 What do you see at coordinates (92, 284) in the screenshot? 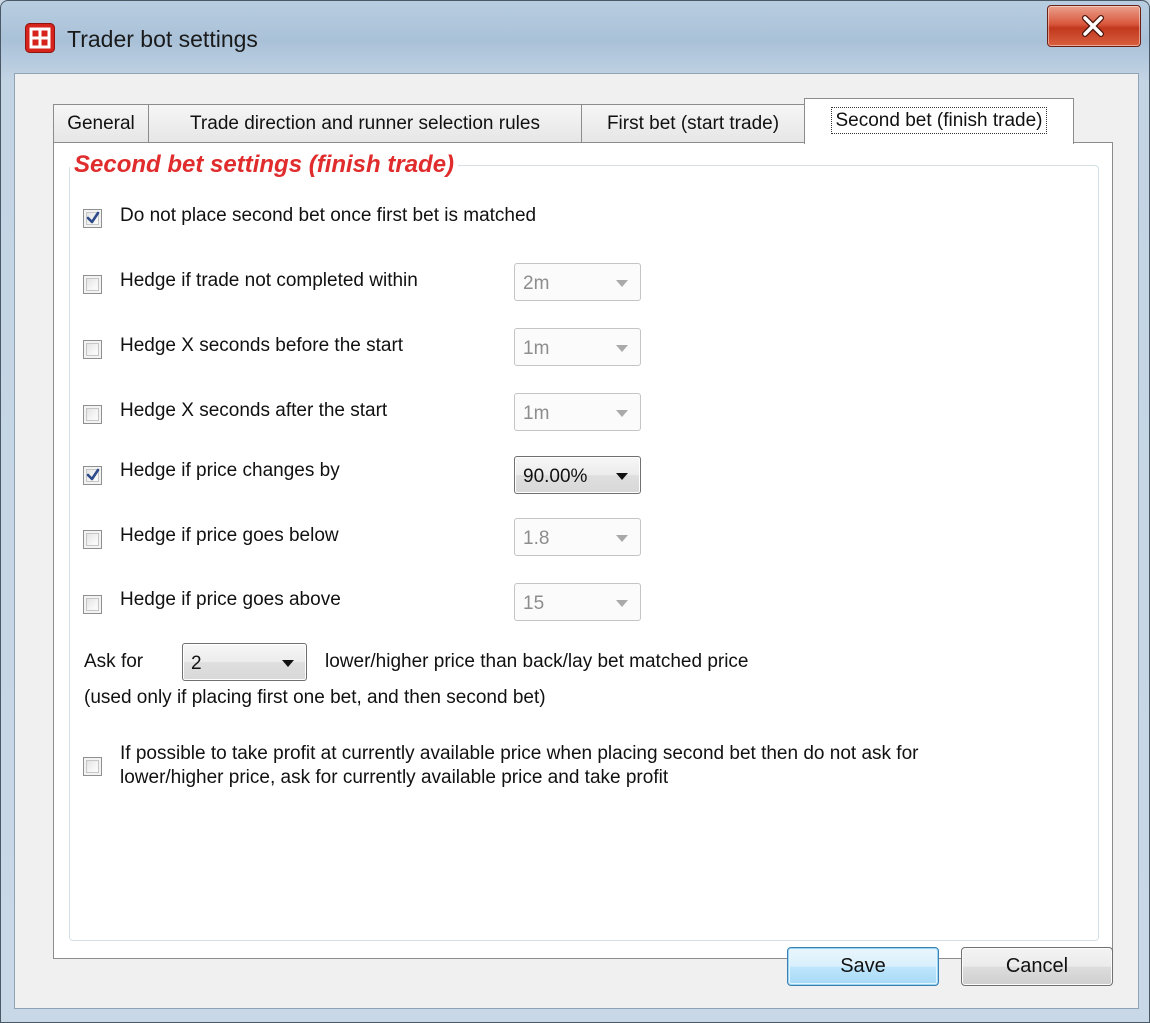
I see `hedge-time-checkbox` at bounding box center [92, 284].